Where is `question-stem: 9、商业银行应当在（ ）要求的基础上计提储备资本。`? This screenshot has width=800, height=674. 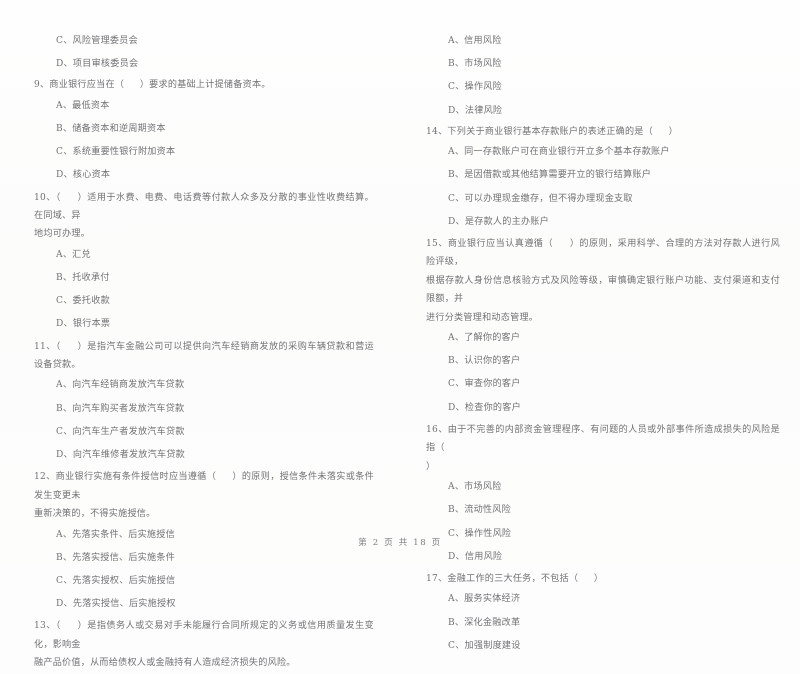
question-stem: 9、商业银行应当在（ ）要求的基础上计提储备资本。 is located at coordinates (152, 85).